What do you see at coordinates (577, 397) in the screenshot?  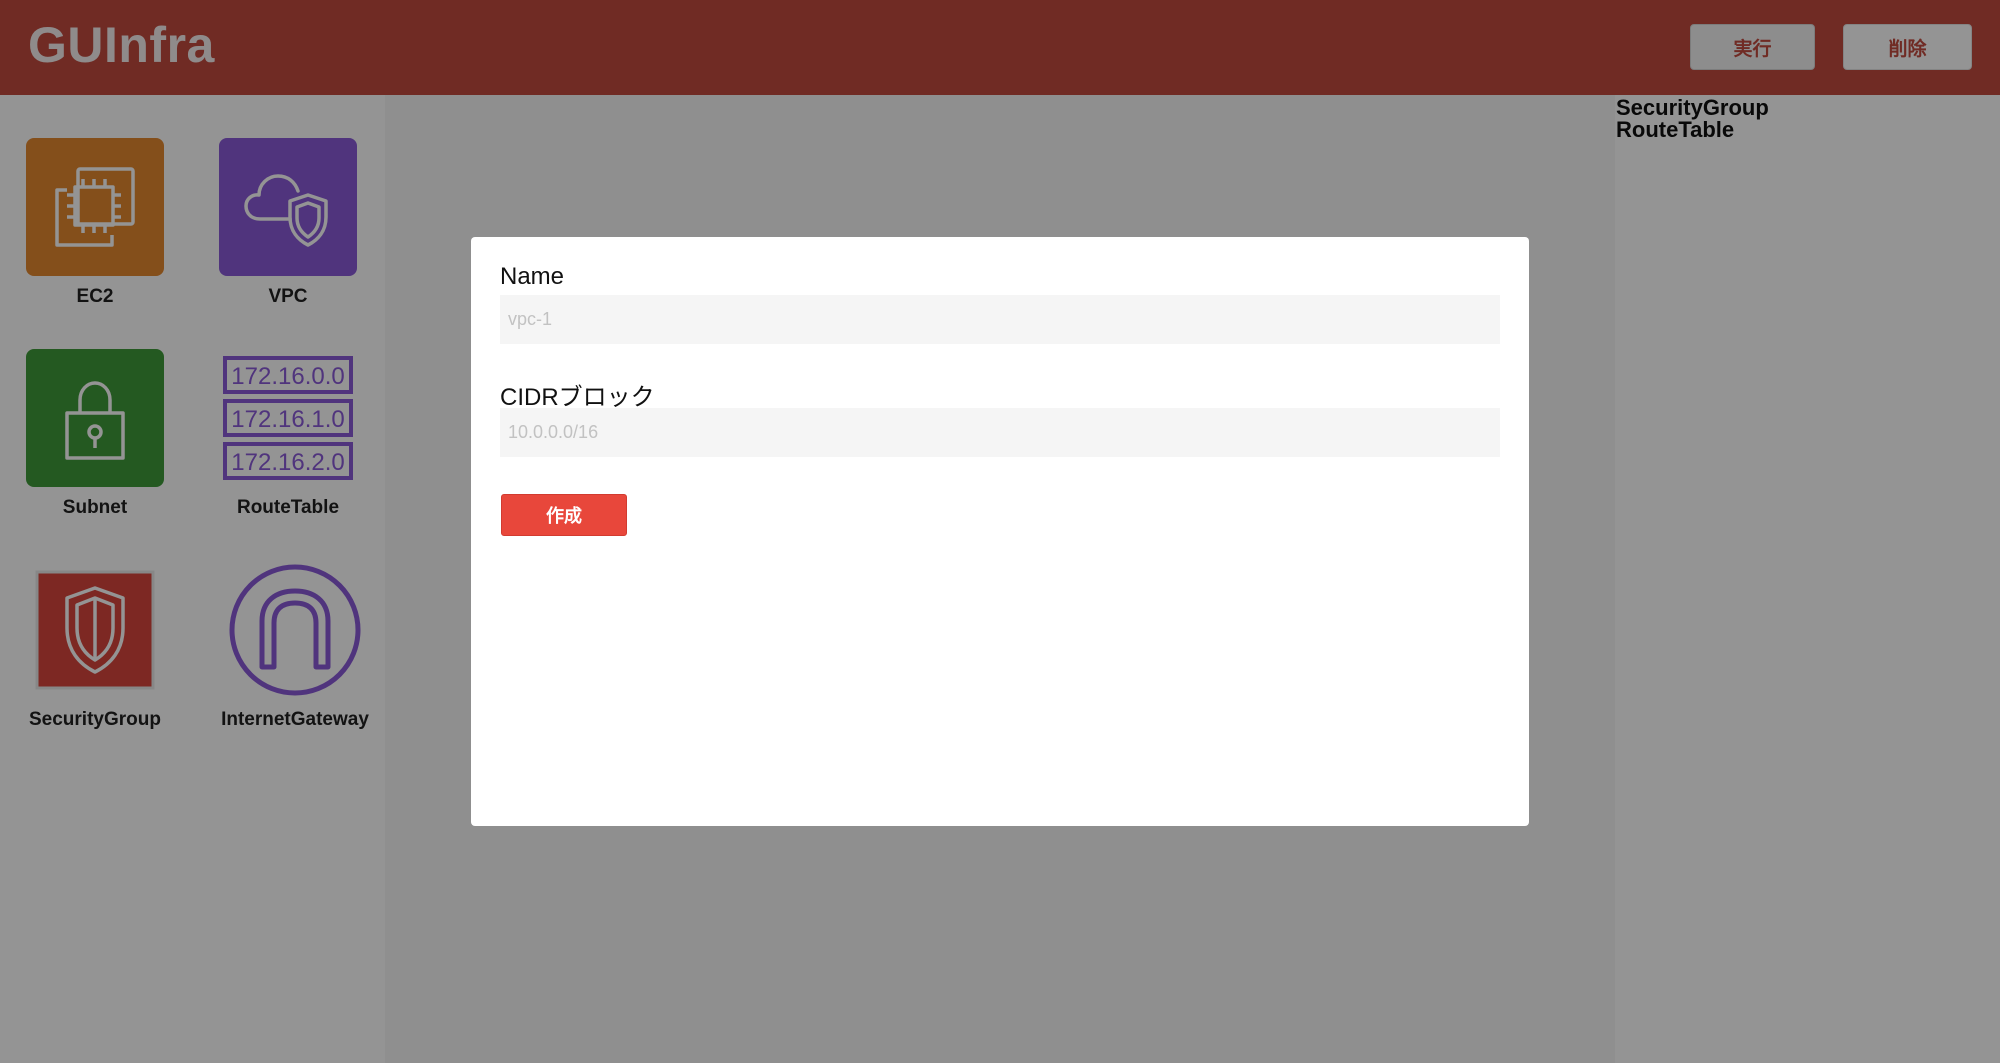 I see `cidr-label: CIDRブロック` at bounding box center [577, 397].